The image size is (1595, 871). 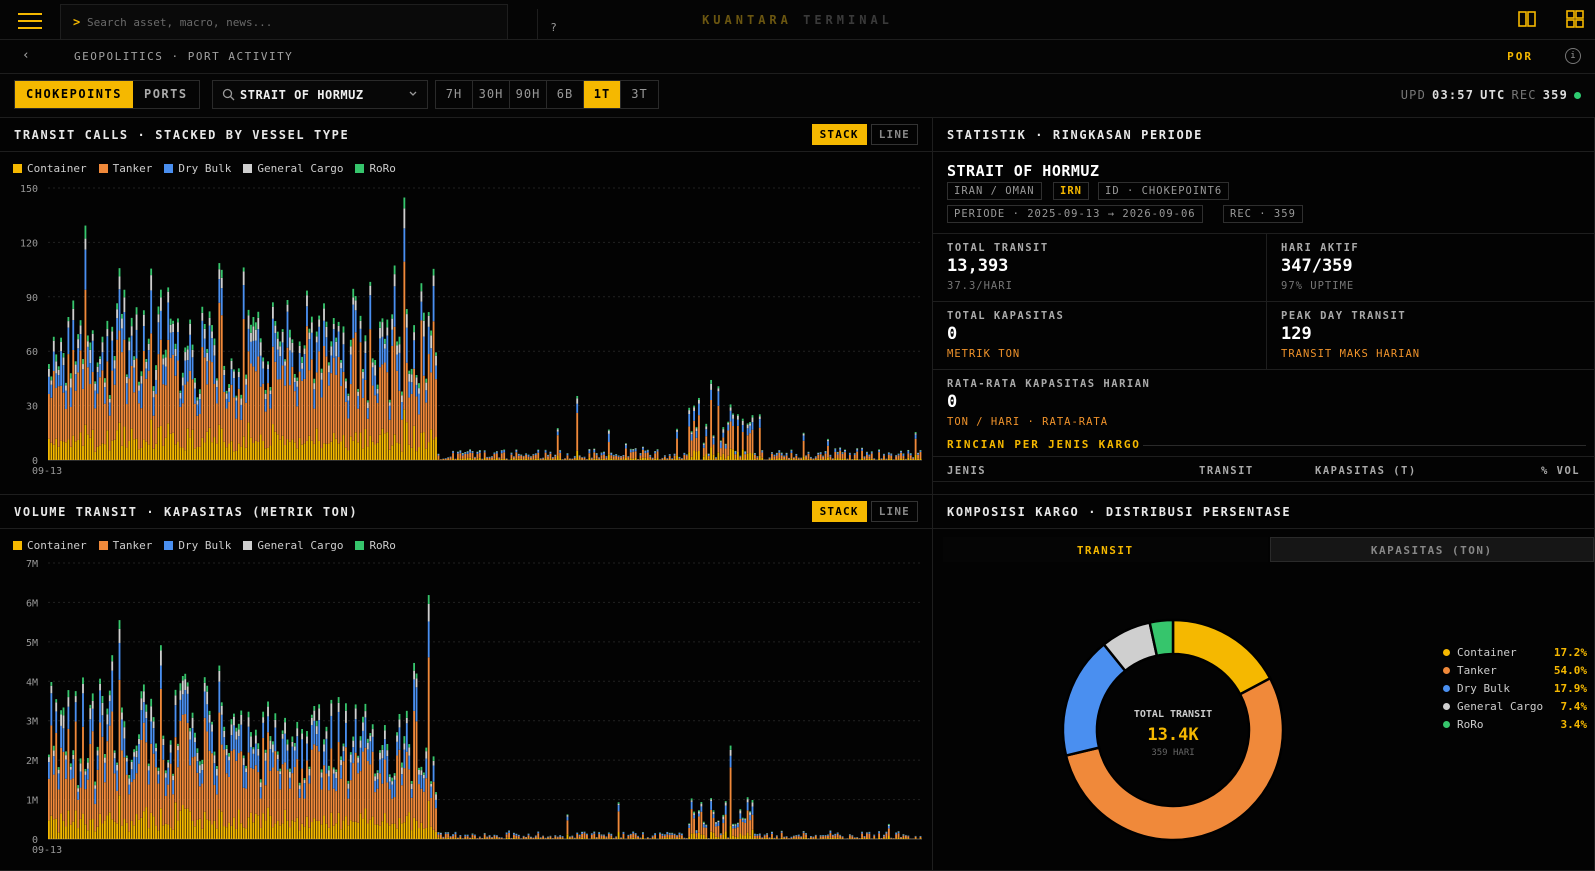 What do you see at coordinates (1560, 471) in the screenshot?
I see `th-vol: % VOL` at bounding box center [1560, 471].